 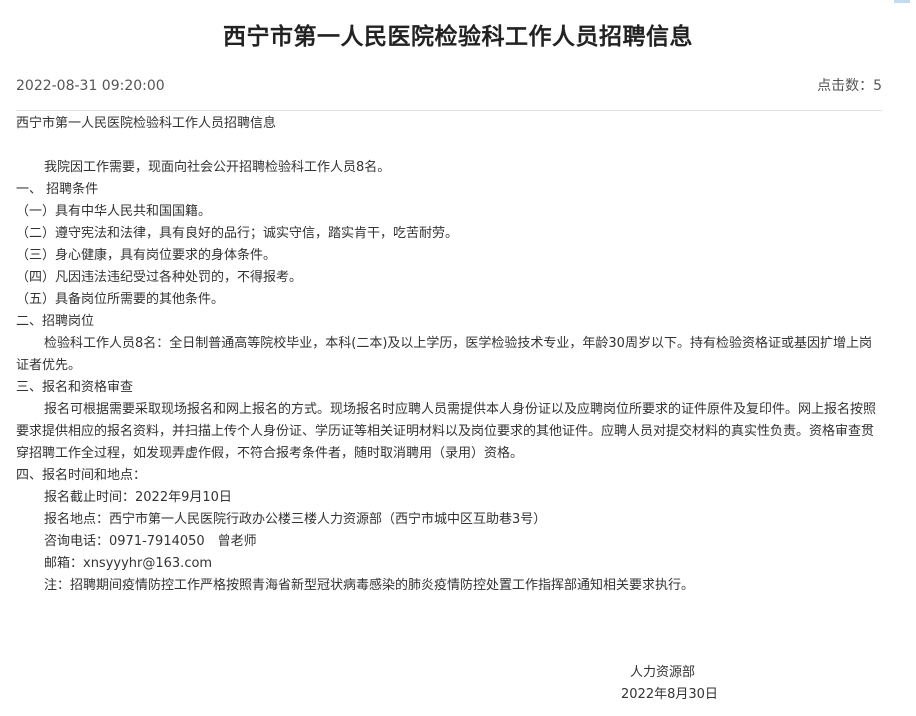 What do you see at coordinates (90, 86) in the screenshot?
I see `publish-date: 2022-08-31 09:20:00` at bounding box center [90, 86].